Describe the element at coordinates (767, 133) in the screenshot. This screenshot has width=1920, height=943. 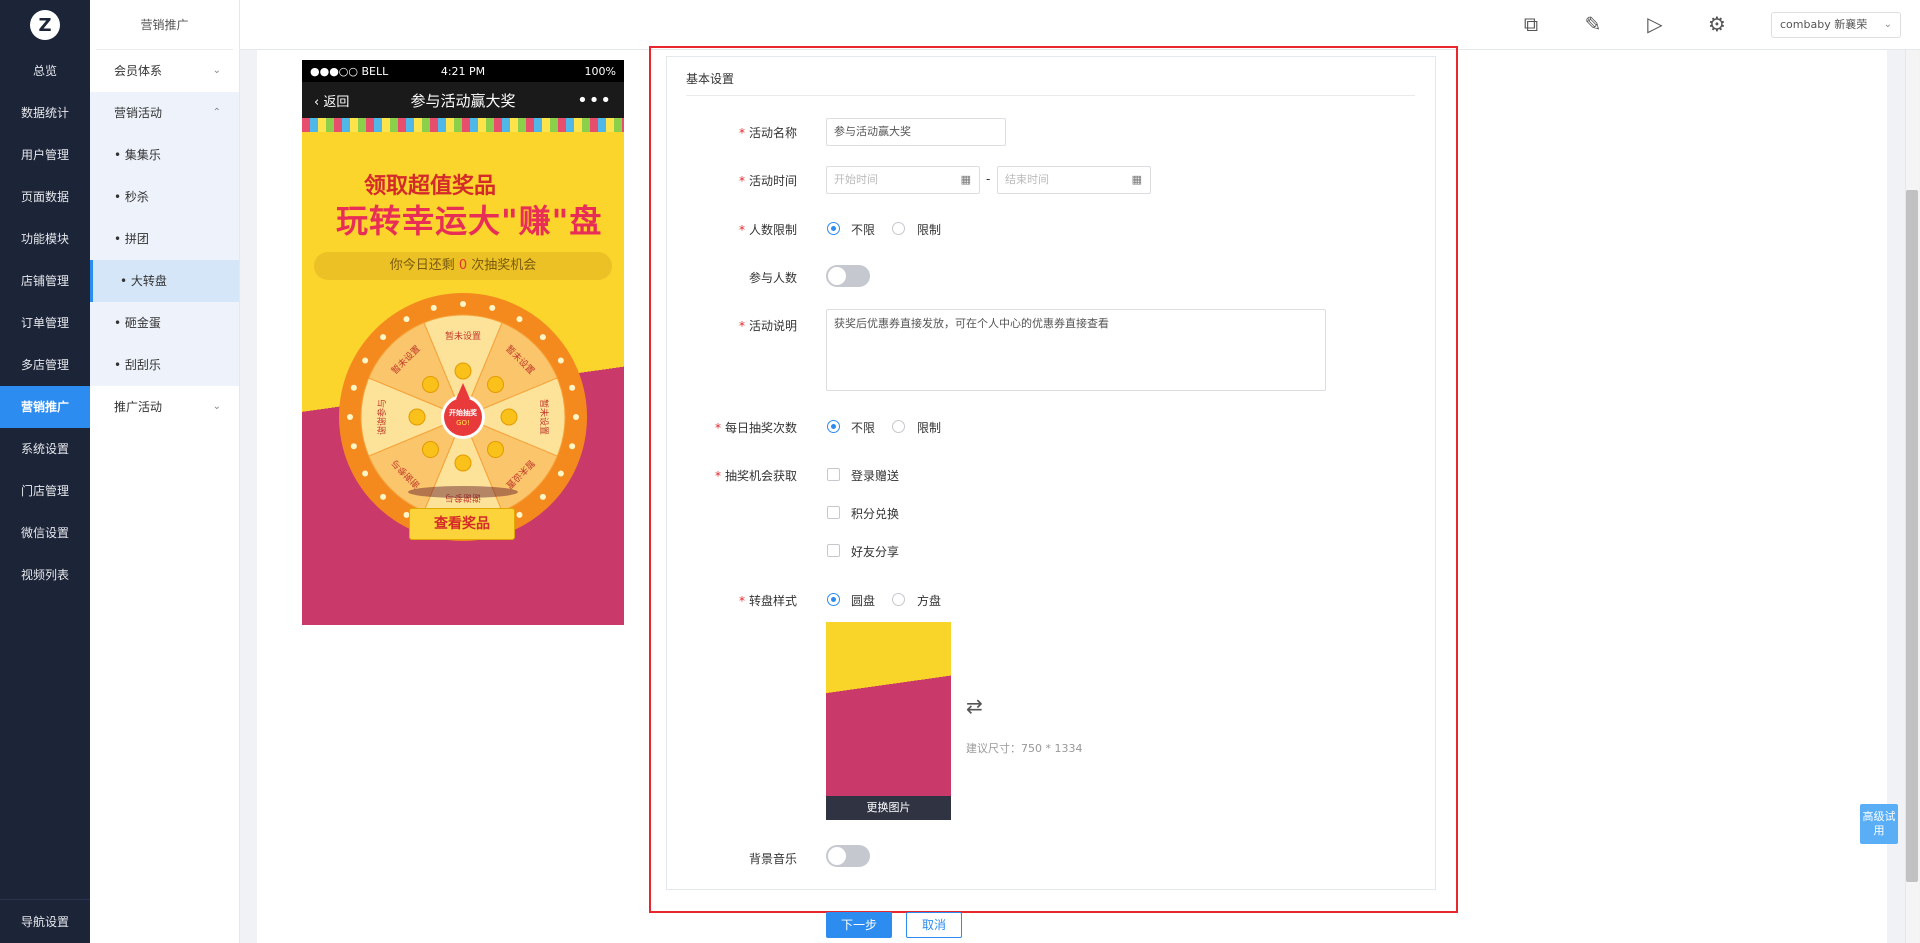
I see `activity-name-label: * 活动名称` at that location.